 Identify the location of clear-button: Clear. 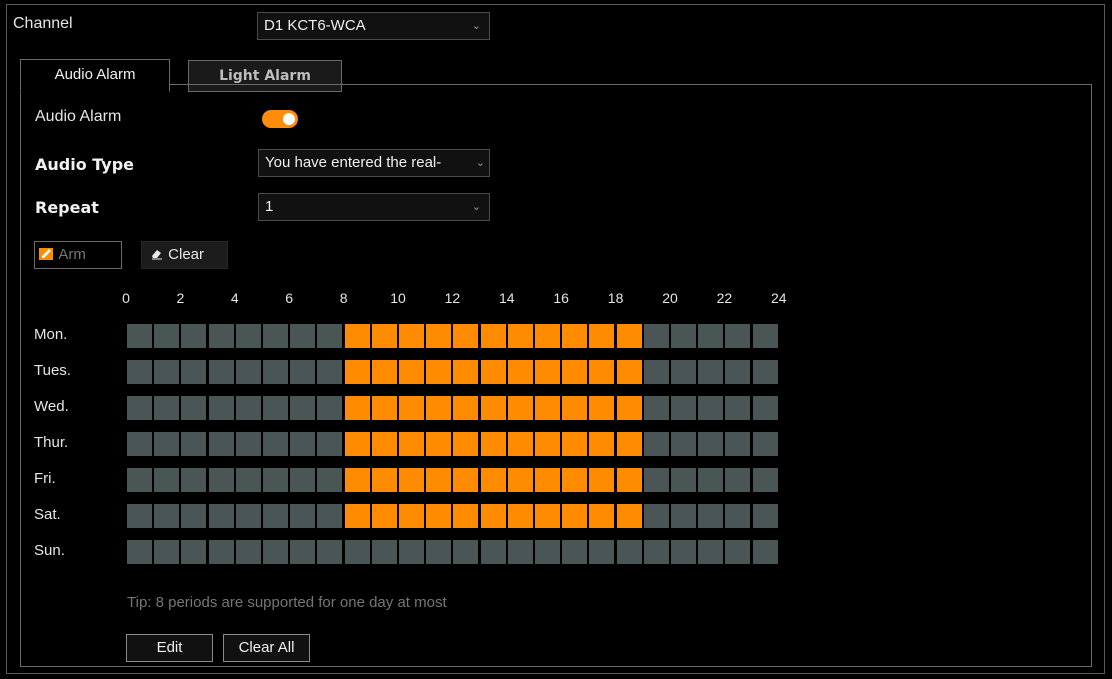
(184, 255).